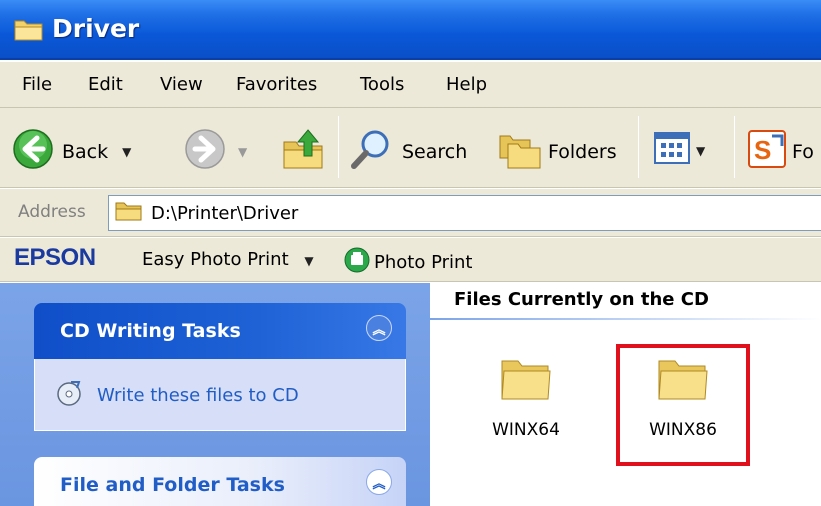 The height and width of the screenshot is (506, 821). I want to click on back-dropdown-icon: ▼, so click(126, 152).